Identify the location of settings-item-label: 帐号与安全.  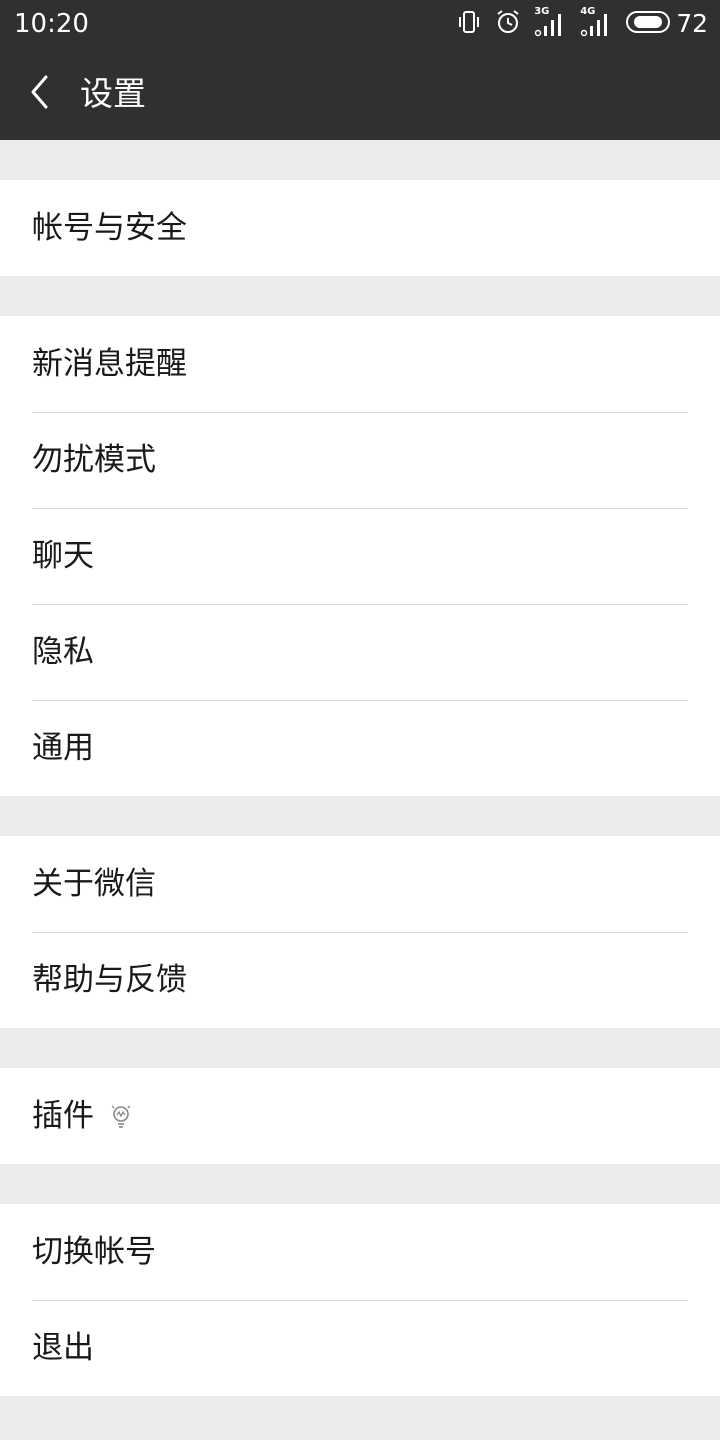
(109, 228).